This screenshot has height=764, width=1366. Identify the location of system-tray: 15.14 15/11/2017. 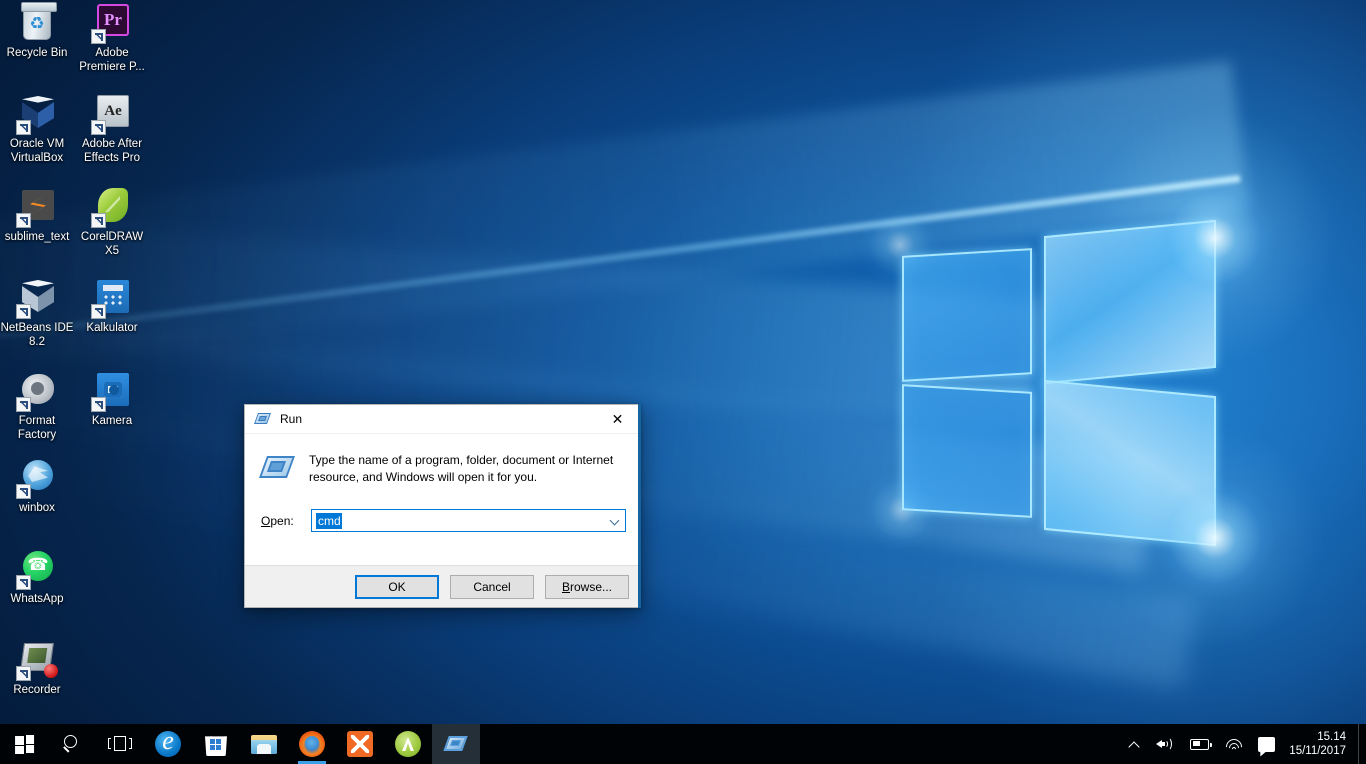
(1243, 744).